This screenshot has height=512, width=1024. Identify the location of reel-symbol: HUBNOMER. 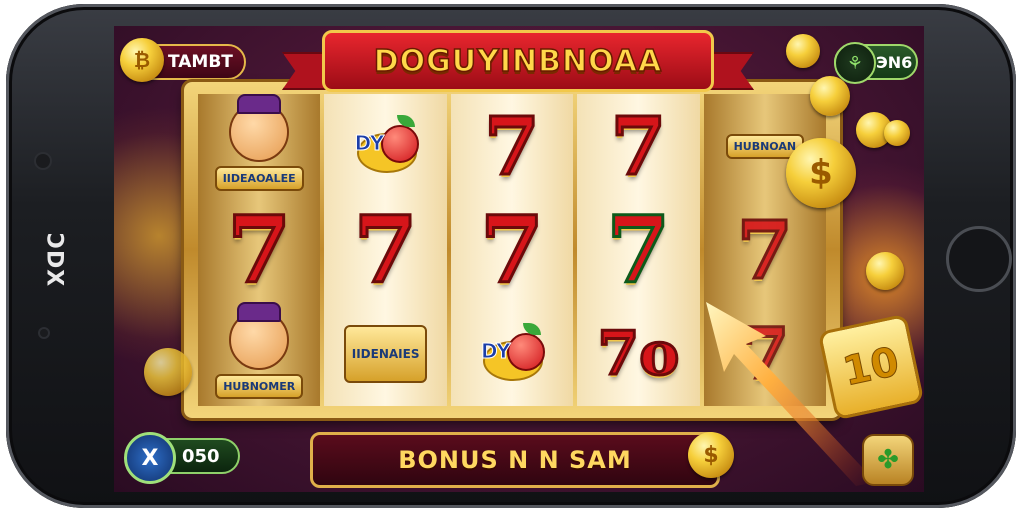
(259, 353).